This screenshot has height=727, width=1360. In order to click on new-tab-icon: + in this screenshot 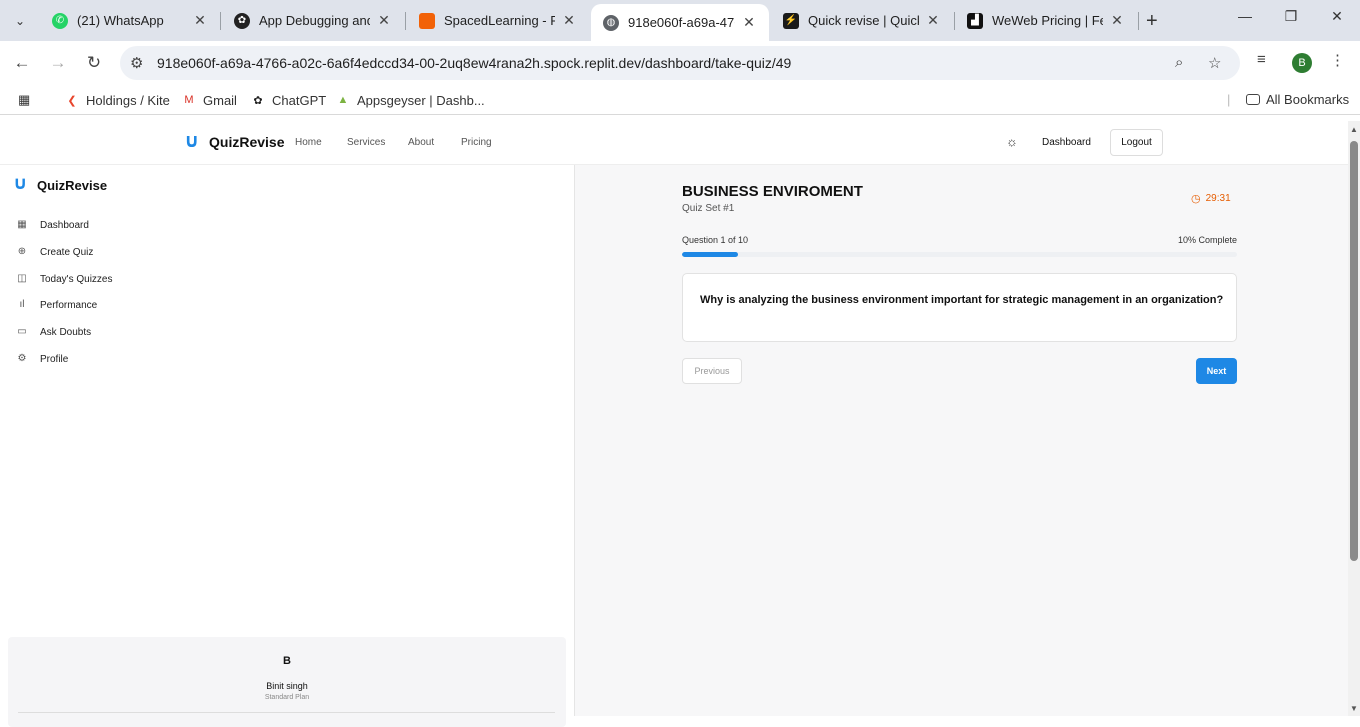, I will do `click(1152, 21)`.